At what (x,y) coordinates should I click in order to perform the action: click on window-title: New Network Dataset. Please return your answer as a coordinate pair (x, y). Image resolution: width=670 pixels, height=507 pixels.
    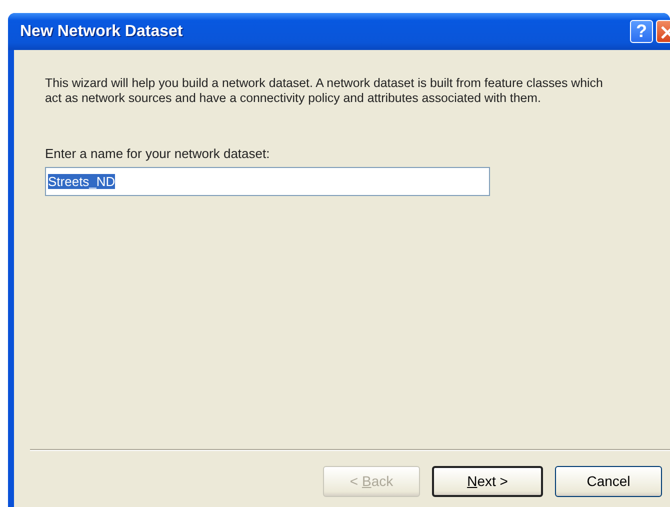
    Looking at the image, I should click on (102, 32).